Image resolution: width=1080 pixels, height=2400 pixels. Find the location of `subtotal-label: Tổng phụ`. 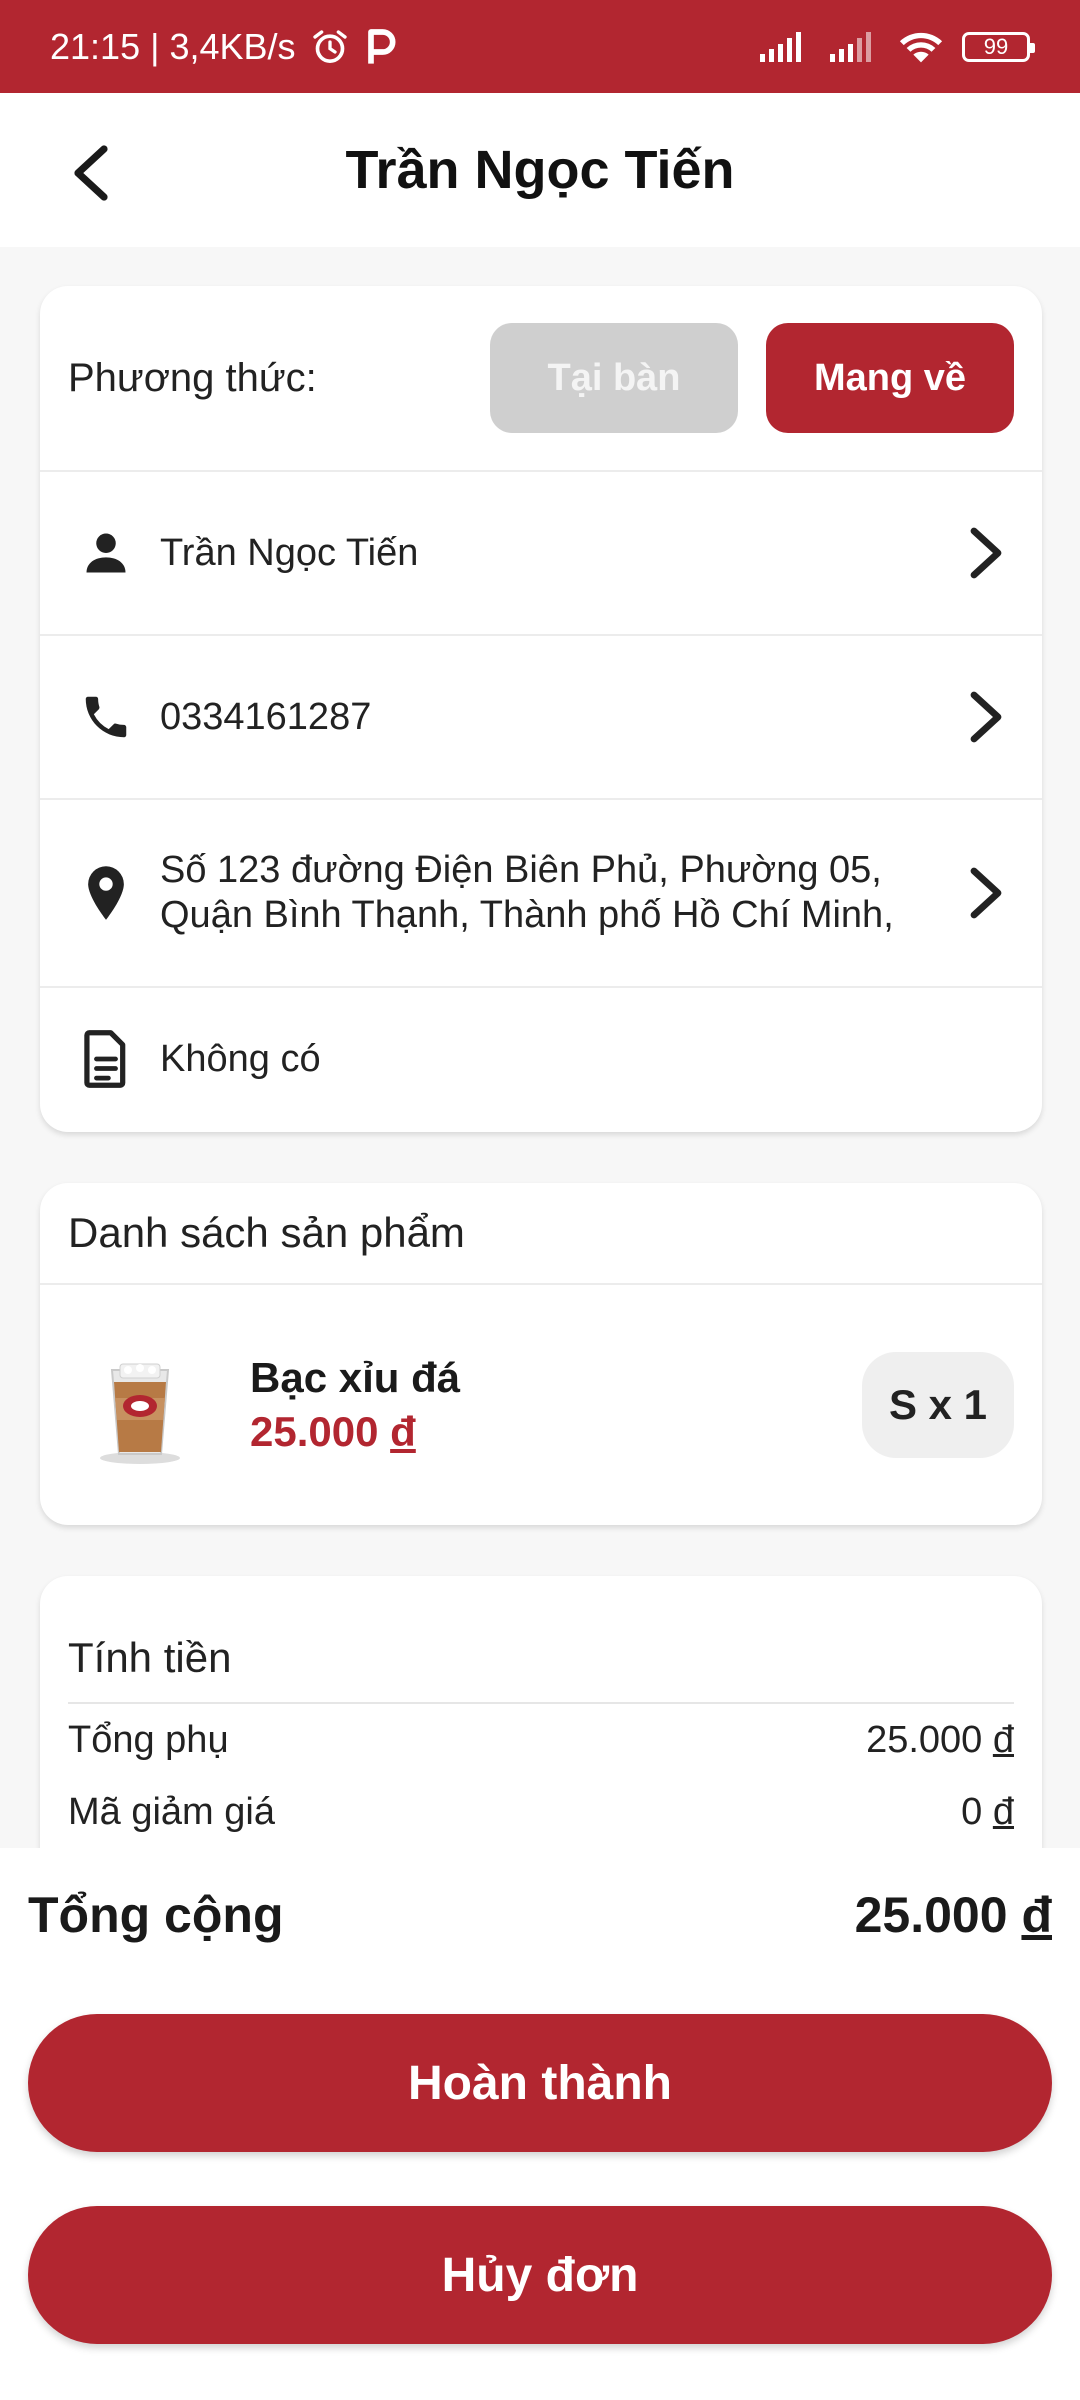

subtotal-label: Tổng phụ is located at coordinates (148, 1739).